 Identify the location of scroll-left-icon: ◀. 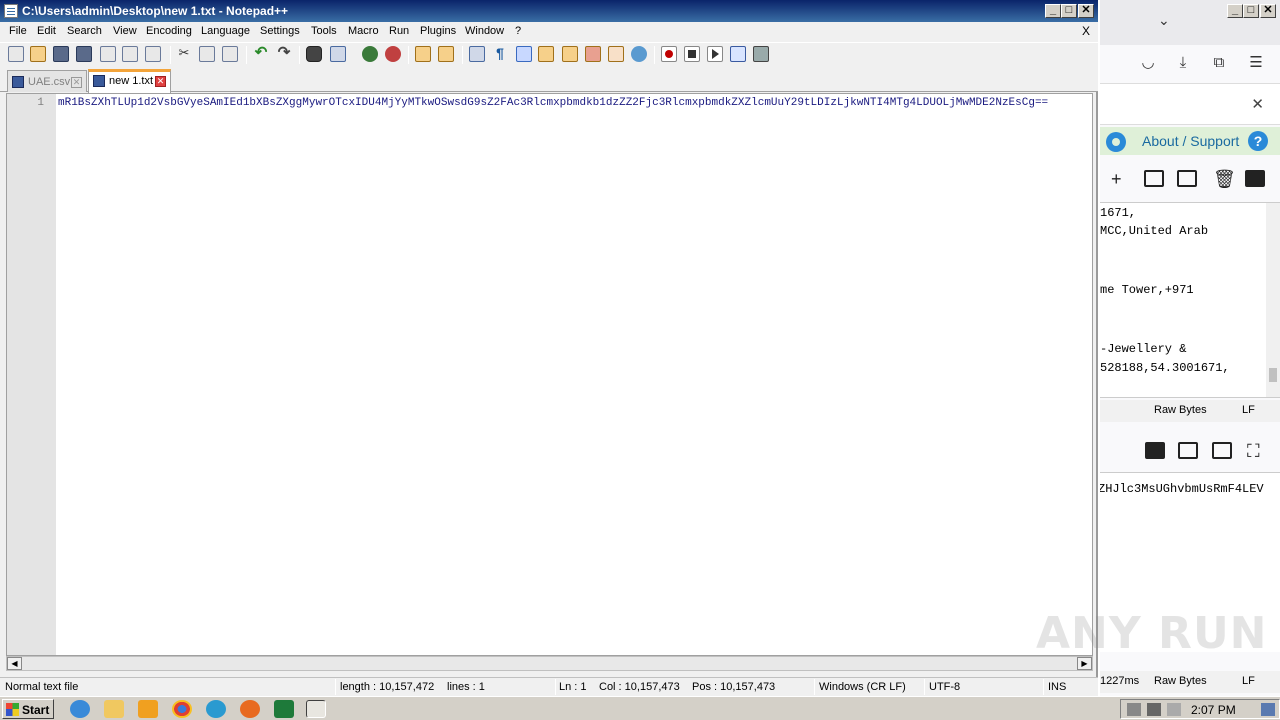
(14, 663).